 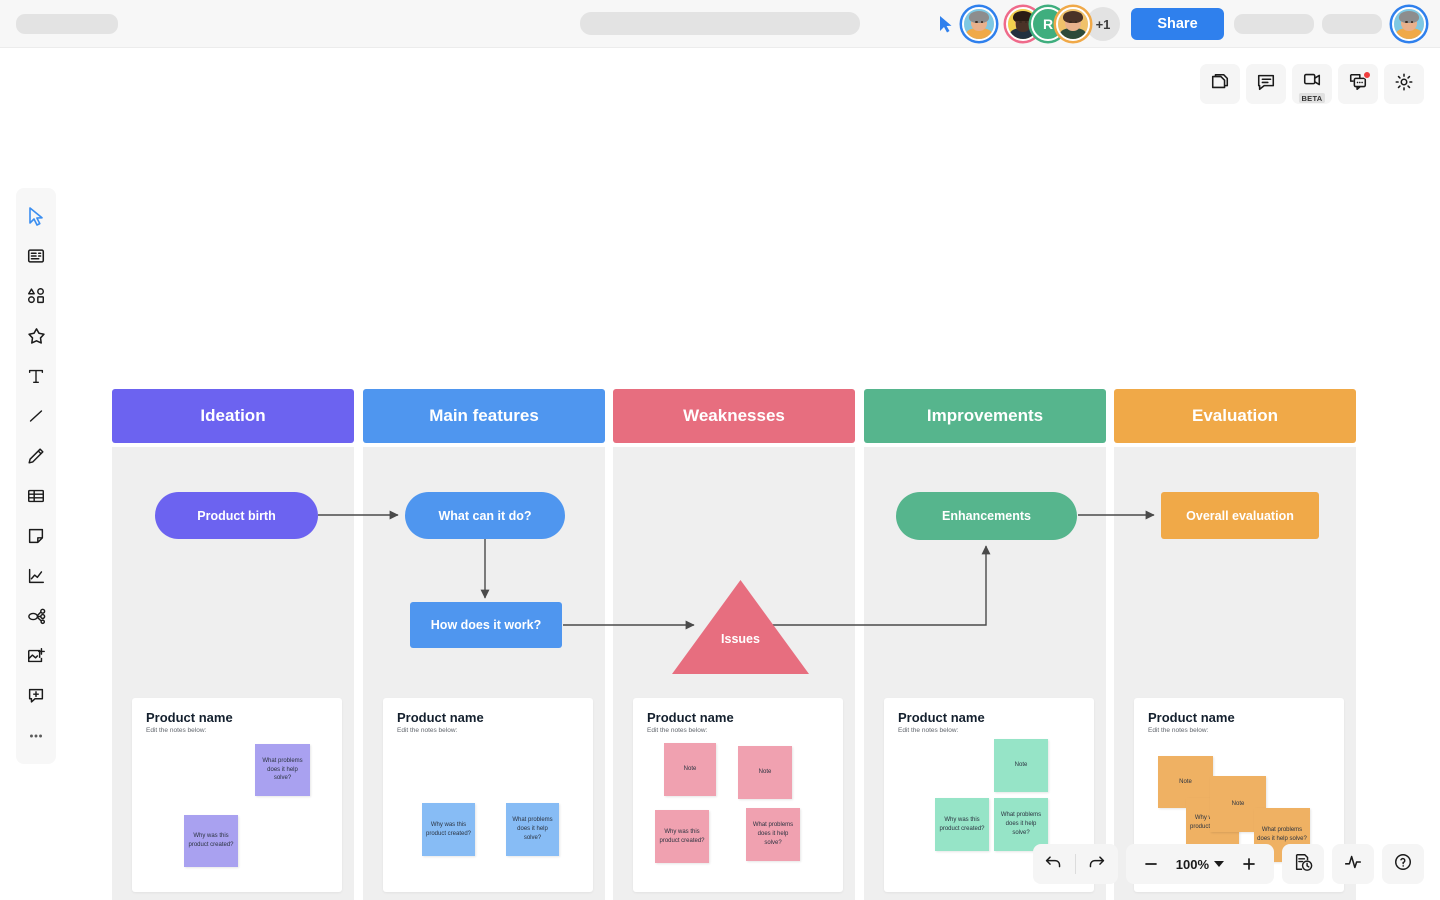 I want to click on zoom-level-label: 100%, so click(x=1192, y=864).